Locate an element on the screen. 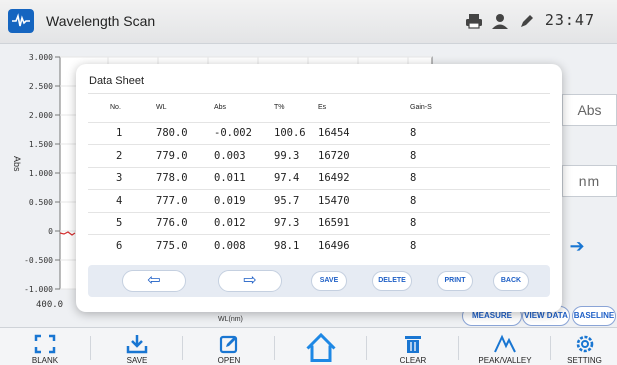  open-button: OPEN is located at coordinates (229, 346).